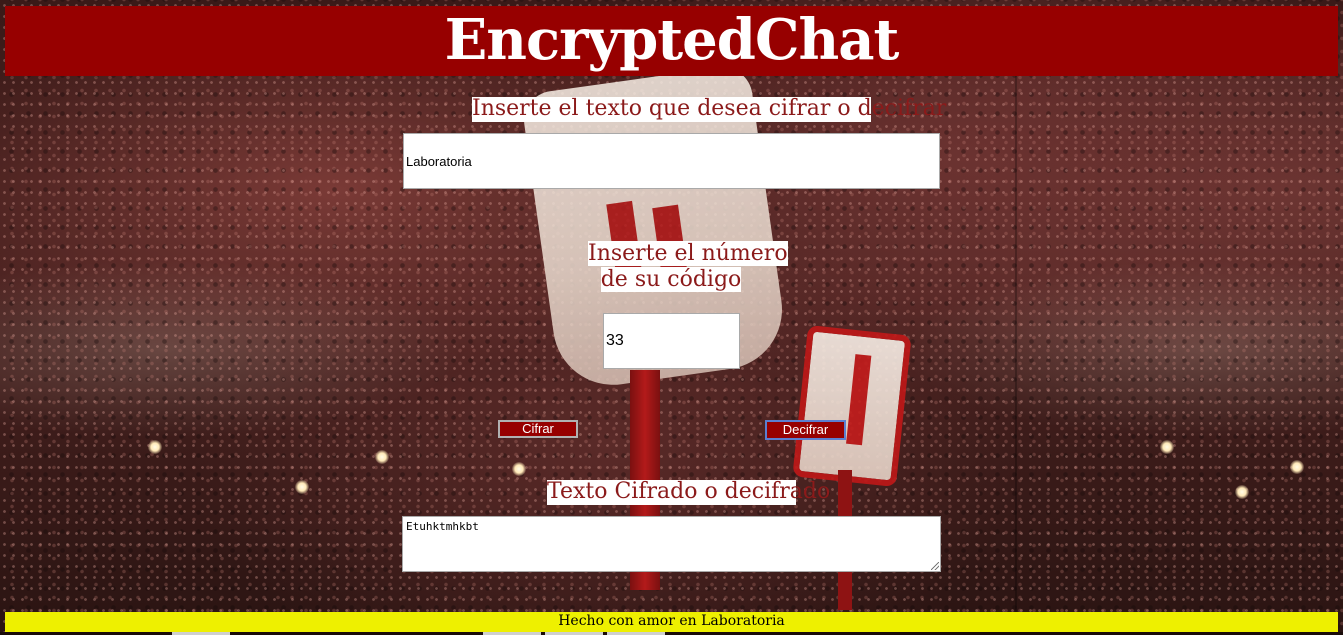 The height and width of the screenshot is (635, 1343). Describe the element at coordinates (689, 492) in the screenshot. I see `output-label: Texto Cifrado o decifrado` at that location.